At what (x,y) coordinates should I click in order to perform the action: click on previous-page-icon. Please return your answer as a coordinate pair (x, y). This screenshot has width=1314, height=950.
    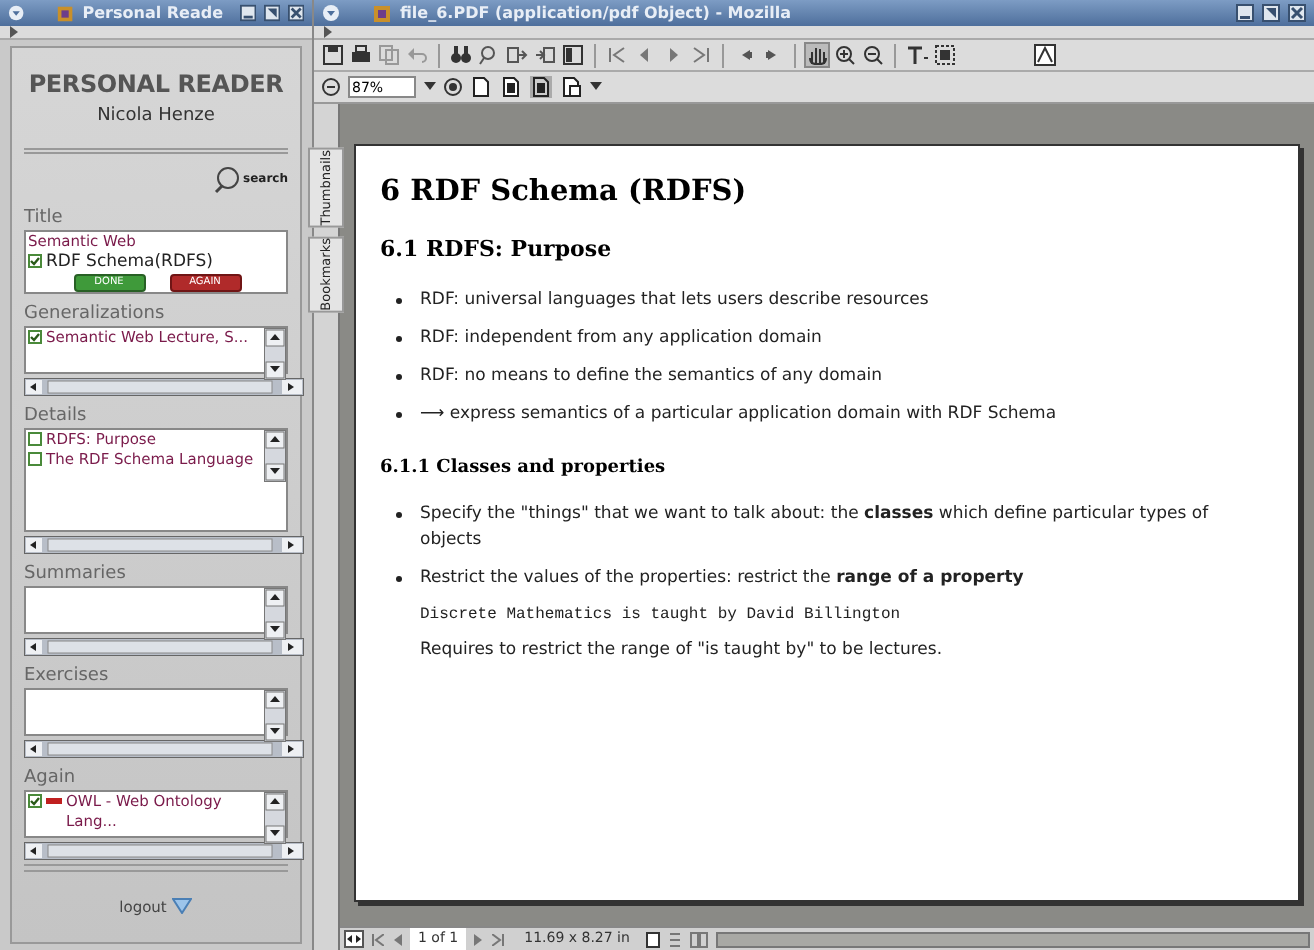
    Looking at the image, I should click on (397, 939).